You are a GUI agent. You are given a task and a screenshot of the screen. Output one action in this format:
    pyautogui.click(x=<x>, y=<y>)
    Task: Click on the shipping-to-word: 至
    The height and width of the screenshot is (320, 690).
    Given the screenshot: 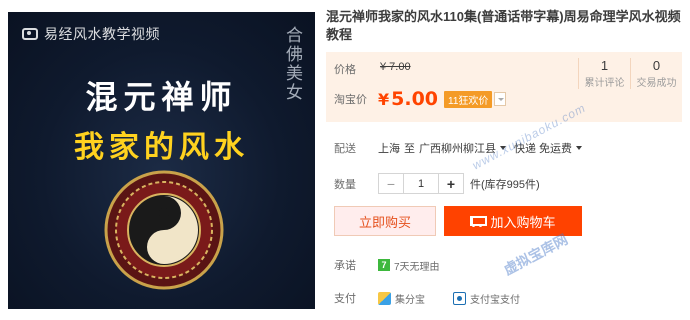 What is the action you would take?
    pyautogui.click(x=409, y=149)
    